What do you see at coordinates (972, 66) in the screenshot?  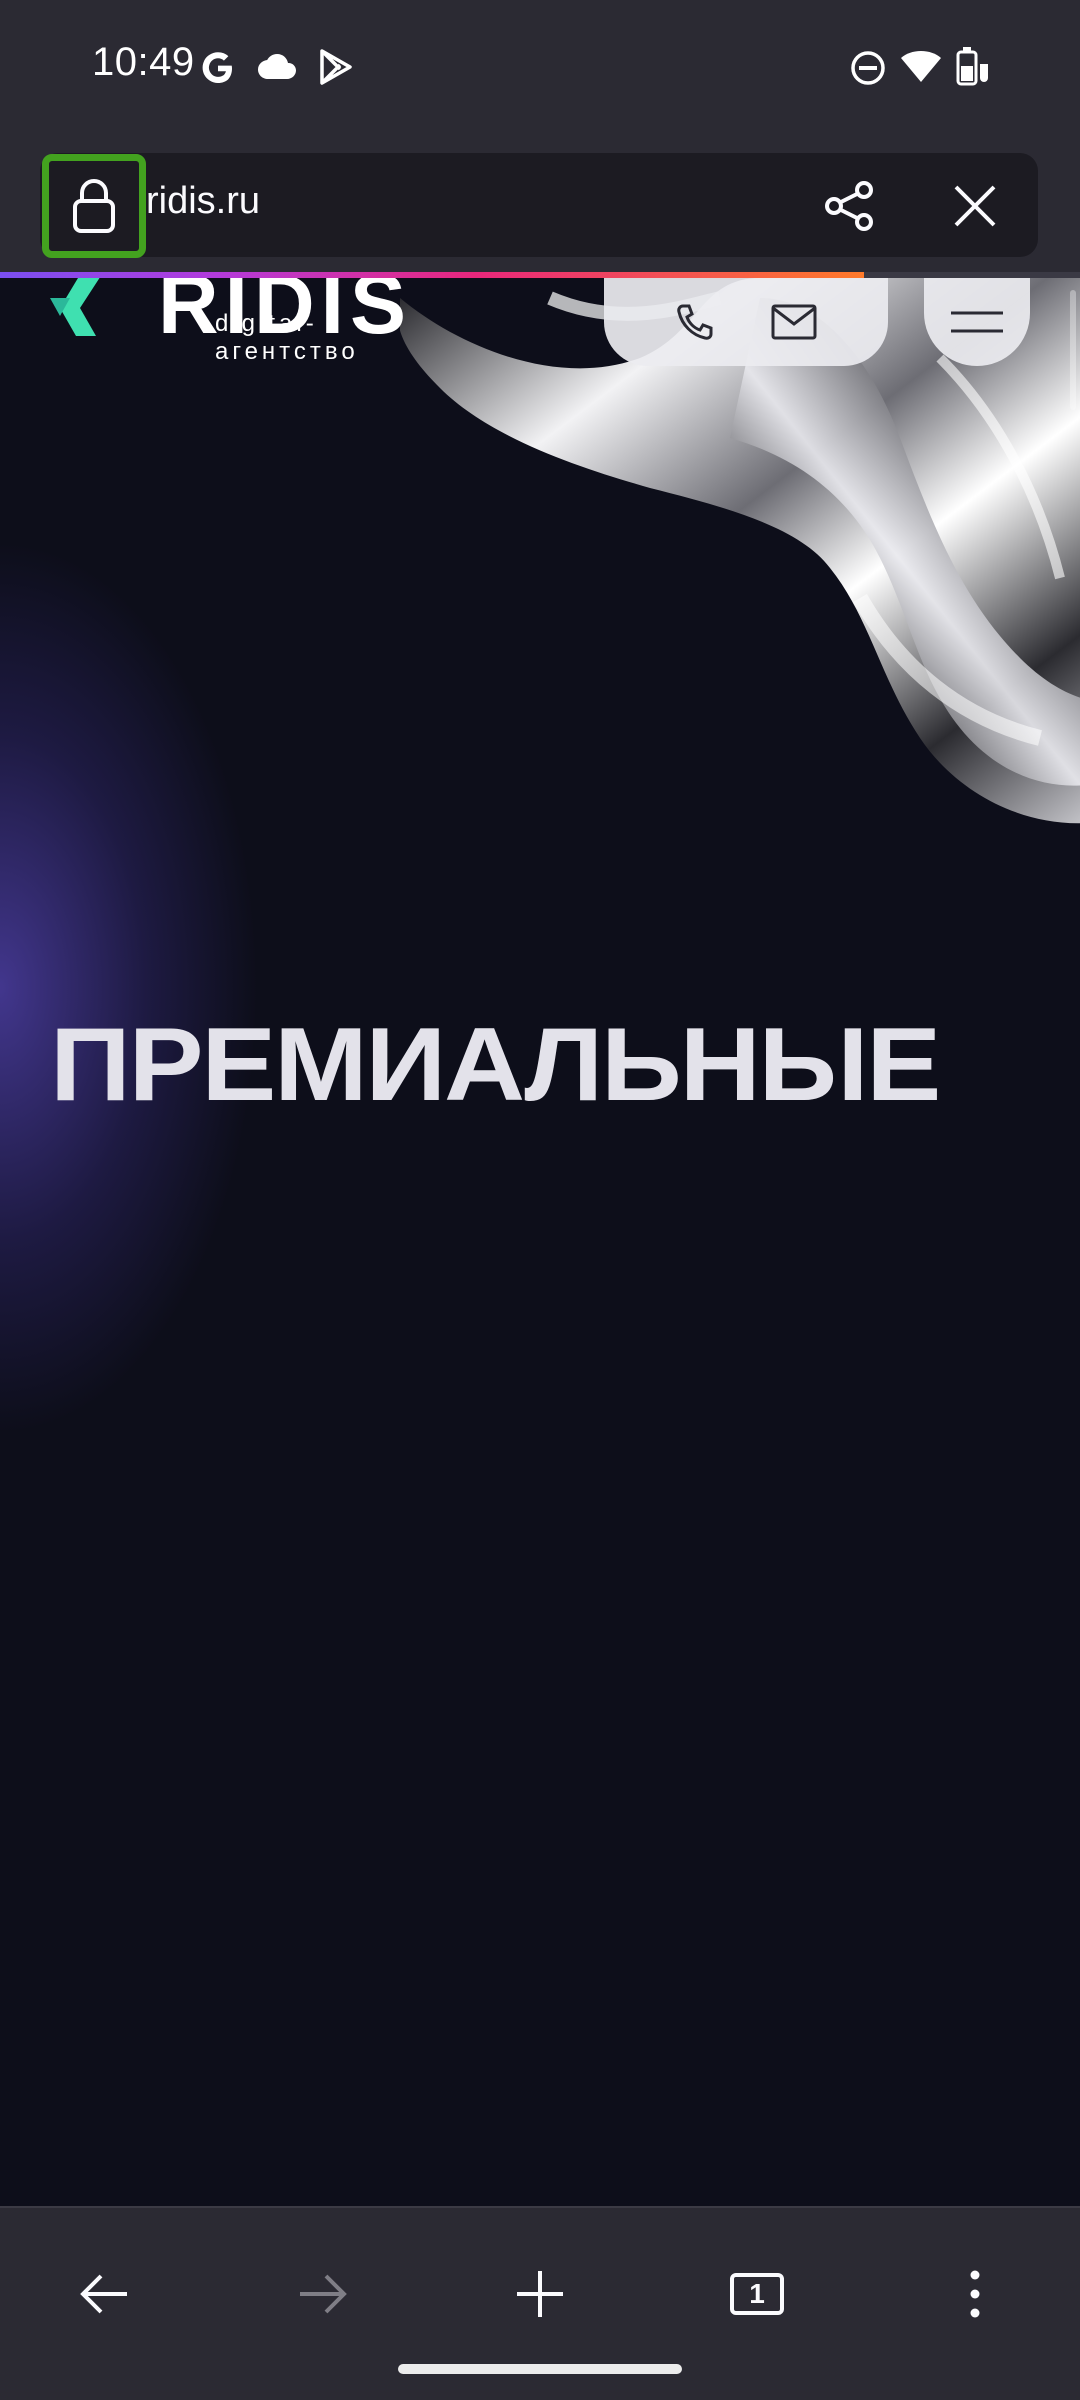 I see `battery-charging-icon` at bounding box center [972, 66].